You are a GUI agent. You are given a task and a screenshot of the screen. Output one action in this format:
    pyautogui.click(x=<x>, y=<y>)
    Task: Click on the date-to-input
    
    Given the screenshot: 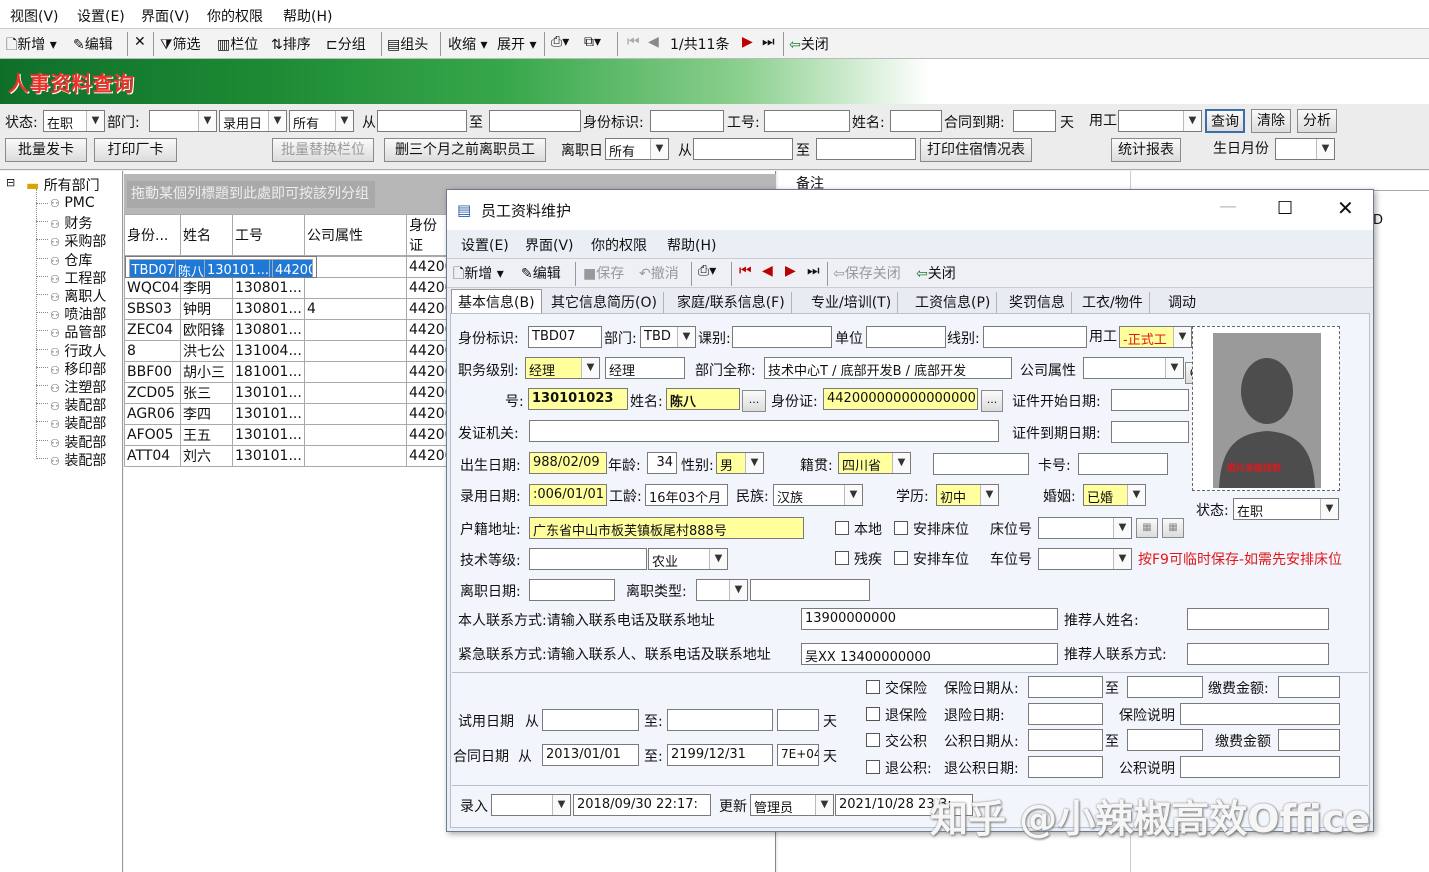 What is the action you would take?
    pyautogui.click(x=535, y=121)
    